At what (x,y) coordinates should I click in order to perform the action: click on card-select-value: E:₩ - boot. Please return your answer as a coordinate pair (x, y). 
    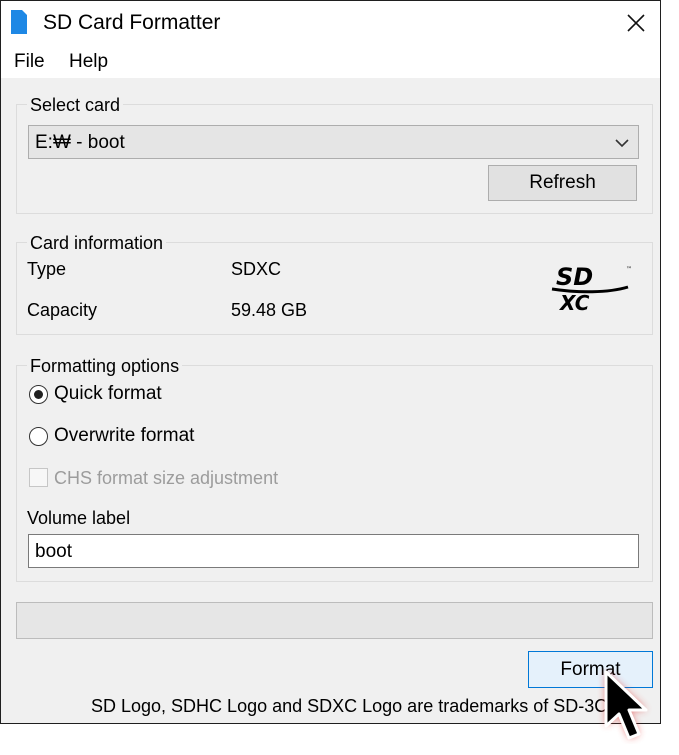
    Looking at the image, I should click on (80, 142).